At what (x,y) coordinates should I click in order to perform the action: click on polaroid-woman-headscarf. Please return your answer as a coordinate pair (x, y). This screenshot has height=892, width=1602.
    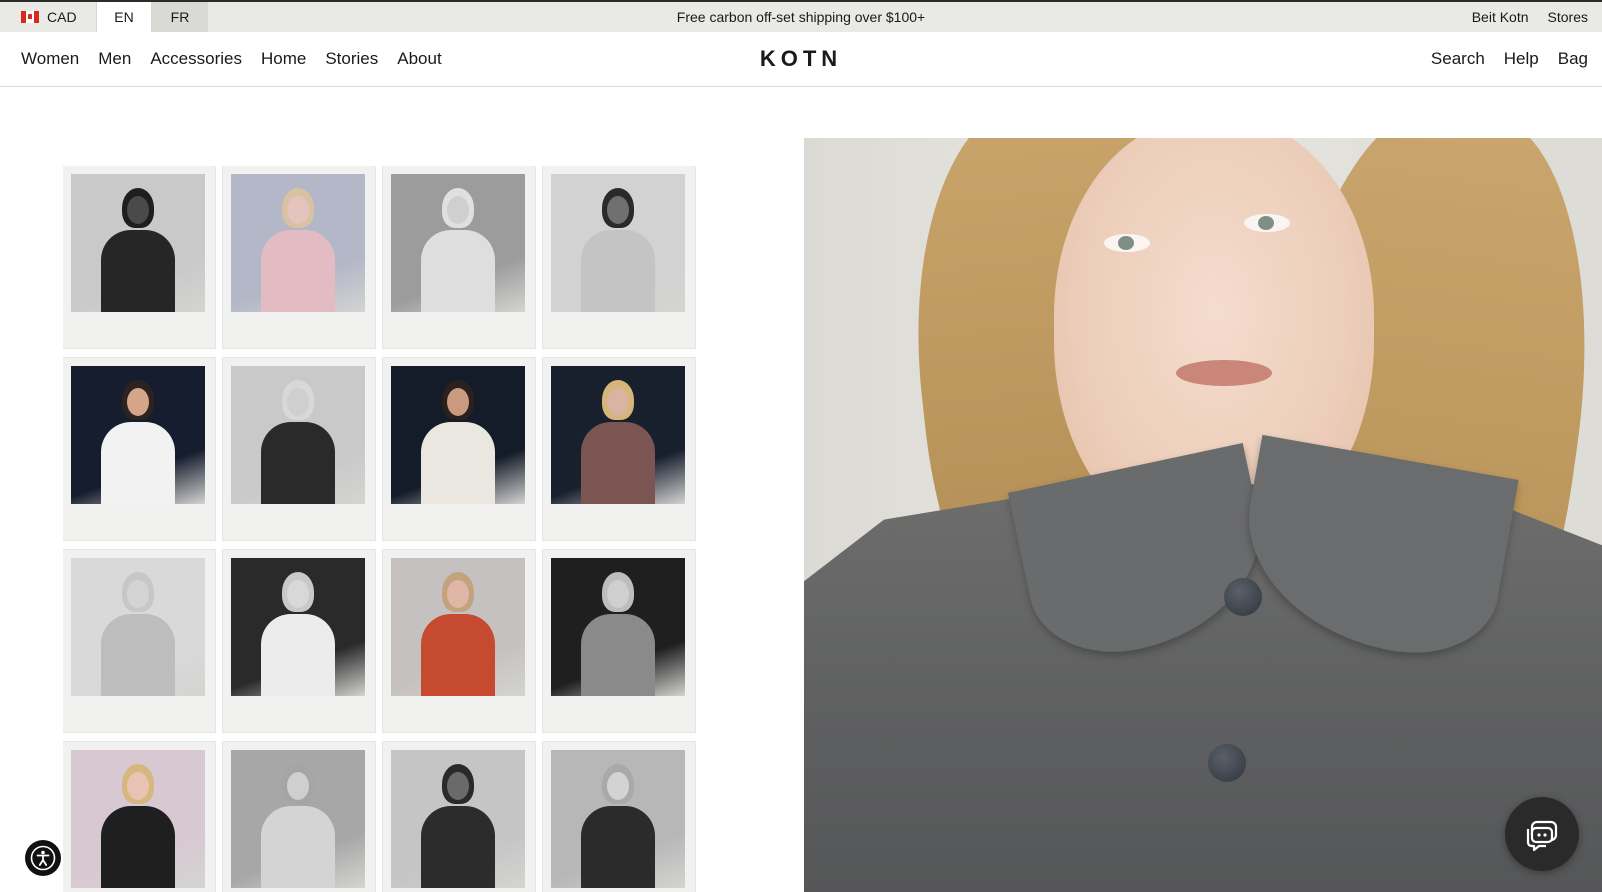
    Looking at the image, I should click on (459, 257).